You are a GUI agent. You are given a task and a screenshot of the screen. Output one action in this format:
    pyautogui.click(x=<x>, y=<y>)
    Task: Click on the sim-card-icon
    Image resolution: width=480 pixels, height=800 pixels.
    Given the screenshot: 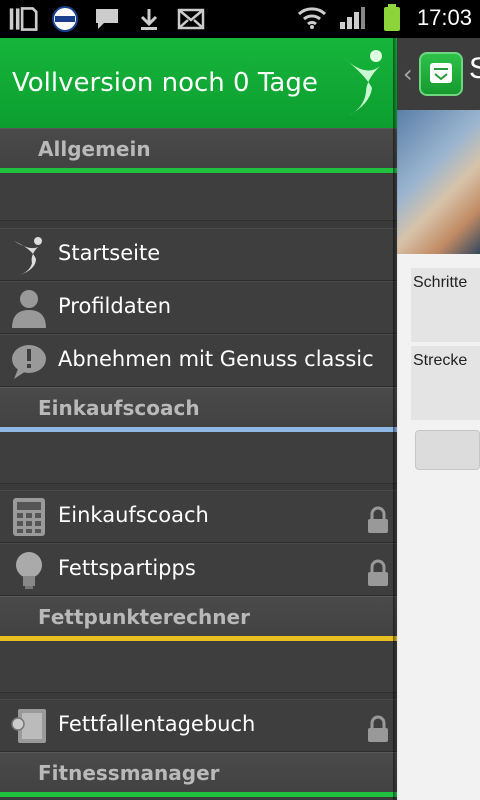 What is the action you would take?
    pyautogui.click(x=23, y=19)
    